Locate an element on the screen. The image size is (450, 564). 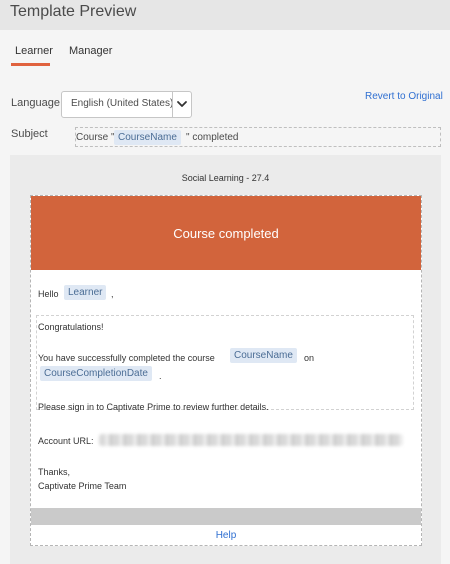
tab-bar: Learner Manager is located at coordinates (225, 50).